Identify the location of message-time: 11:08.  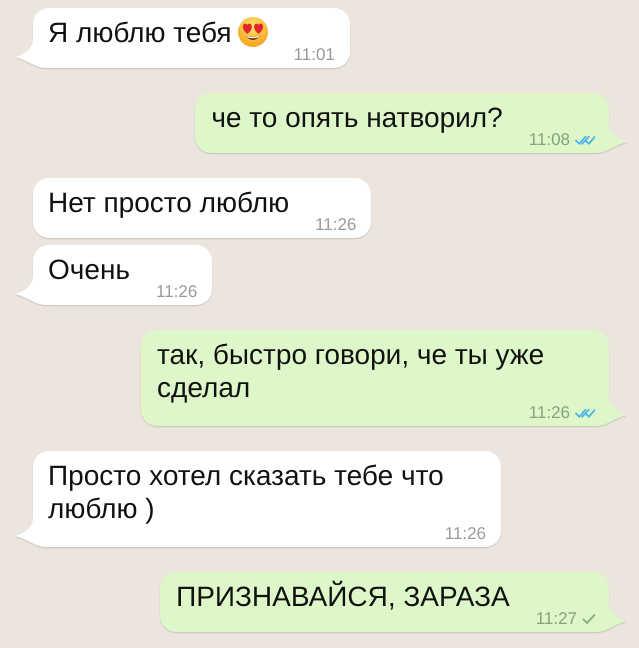
(549, 139).